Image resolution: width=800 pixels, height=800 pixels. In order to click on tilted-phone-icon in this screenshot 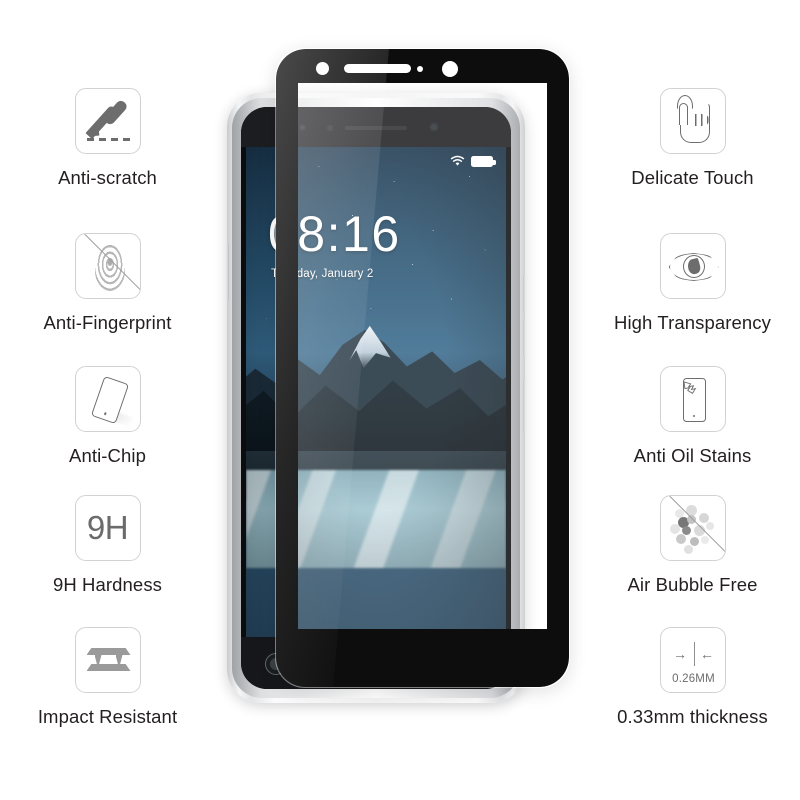, I will do `click(107, 399)`.